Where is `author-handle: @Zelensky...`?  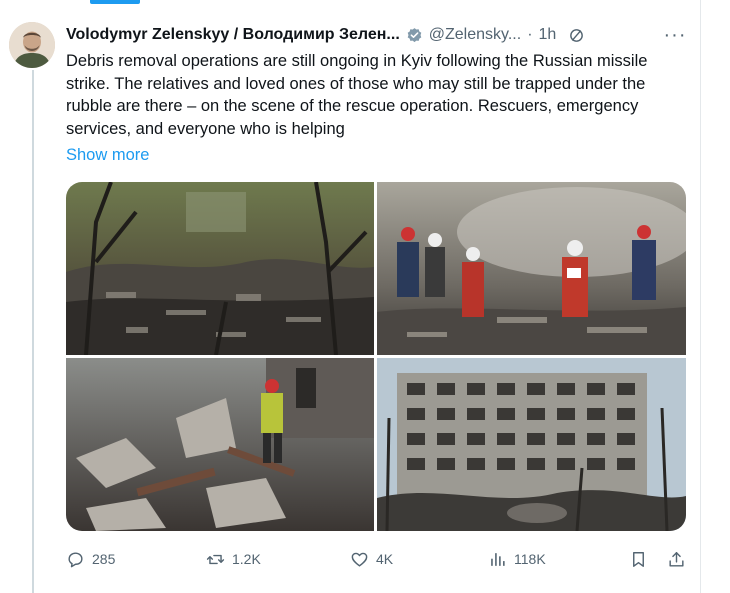
author-handle: @Zelensky... is located at coordinates (475, 35).